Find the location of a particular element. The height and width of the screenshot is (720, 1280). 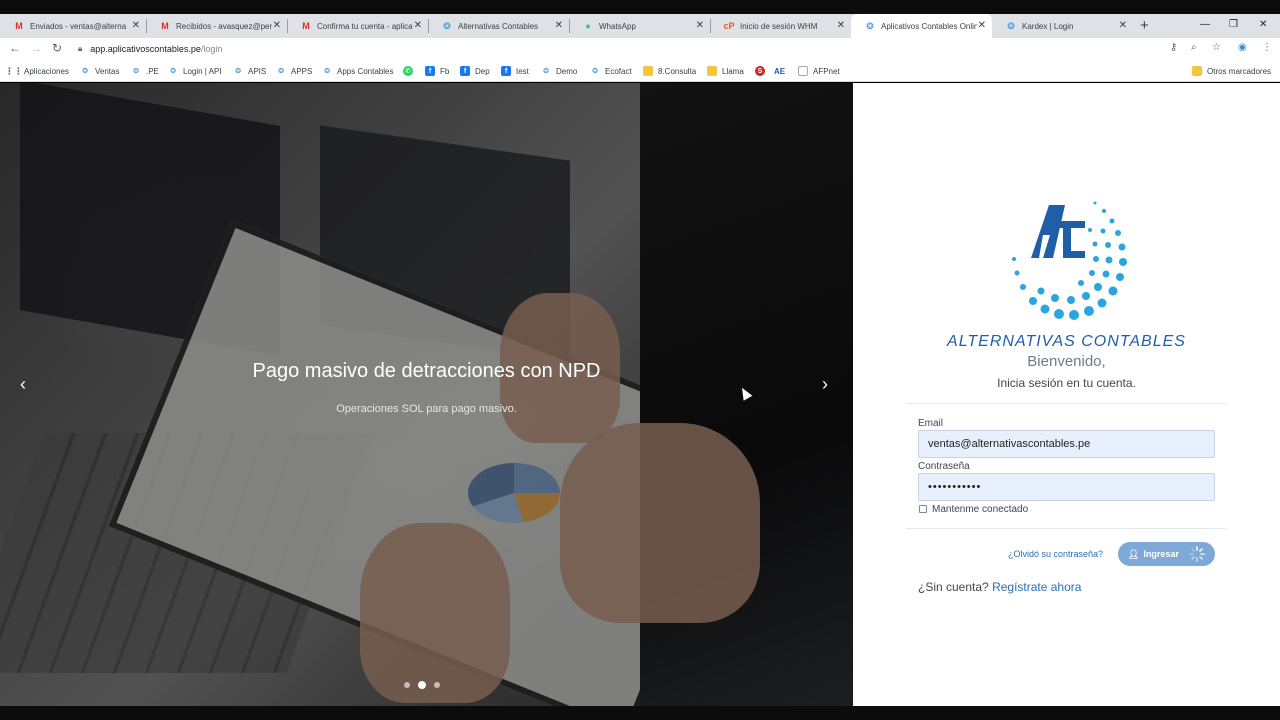

alternativas-contables-logo is located at coordinates (1069, 260).